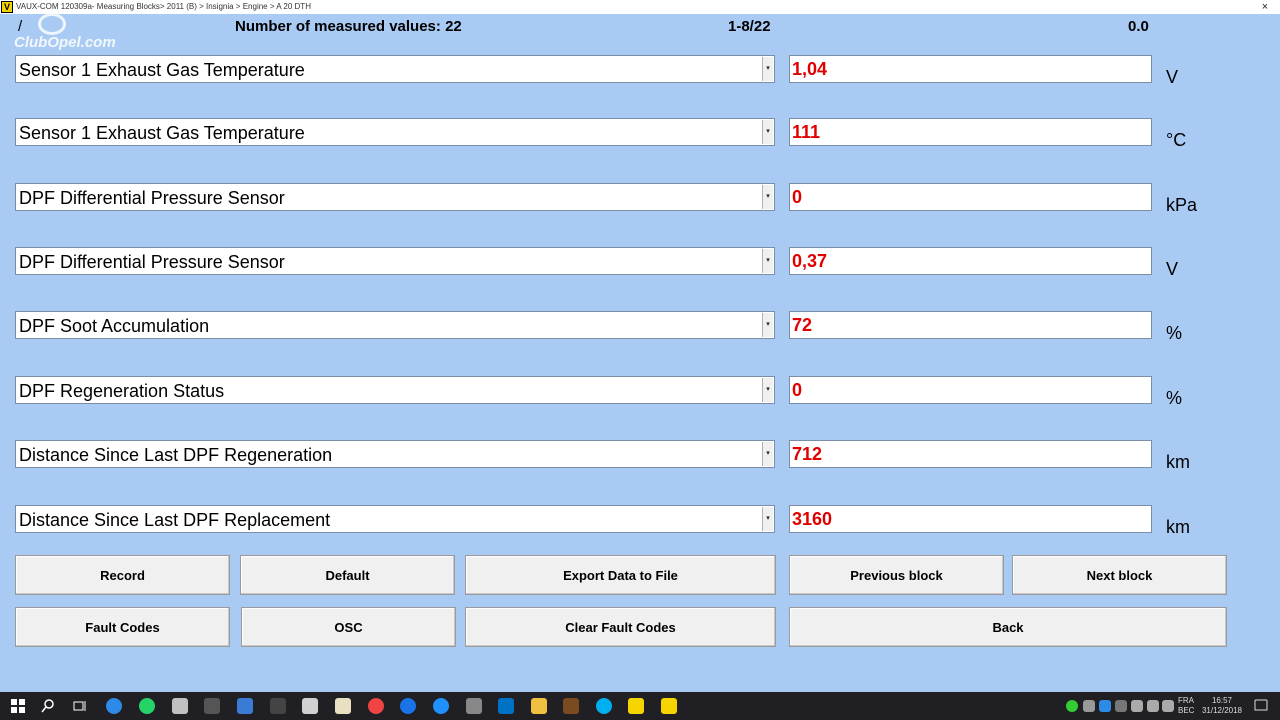 This screenshot has width=1280, height=720. What do you see at coordinates (1072, 706) in the screenshot?
I see `security-icon` at bounding box center [1072, 706].